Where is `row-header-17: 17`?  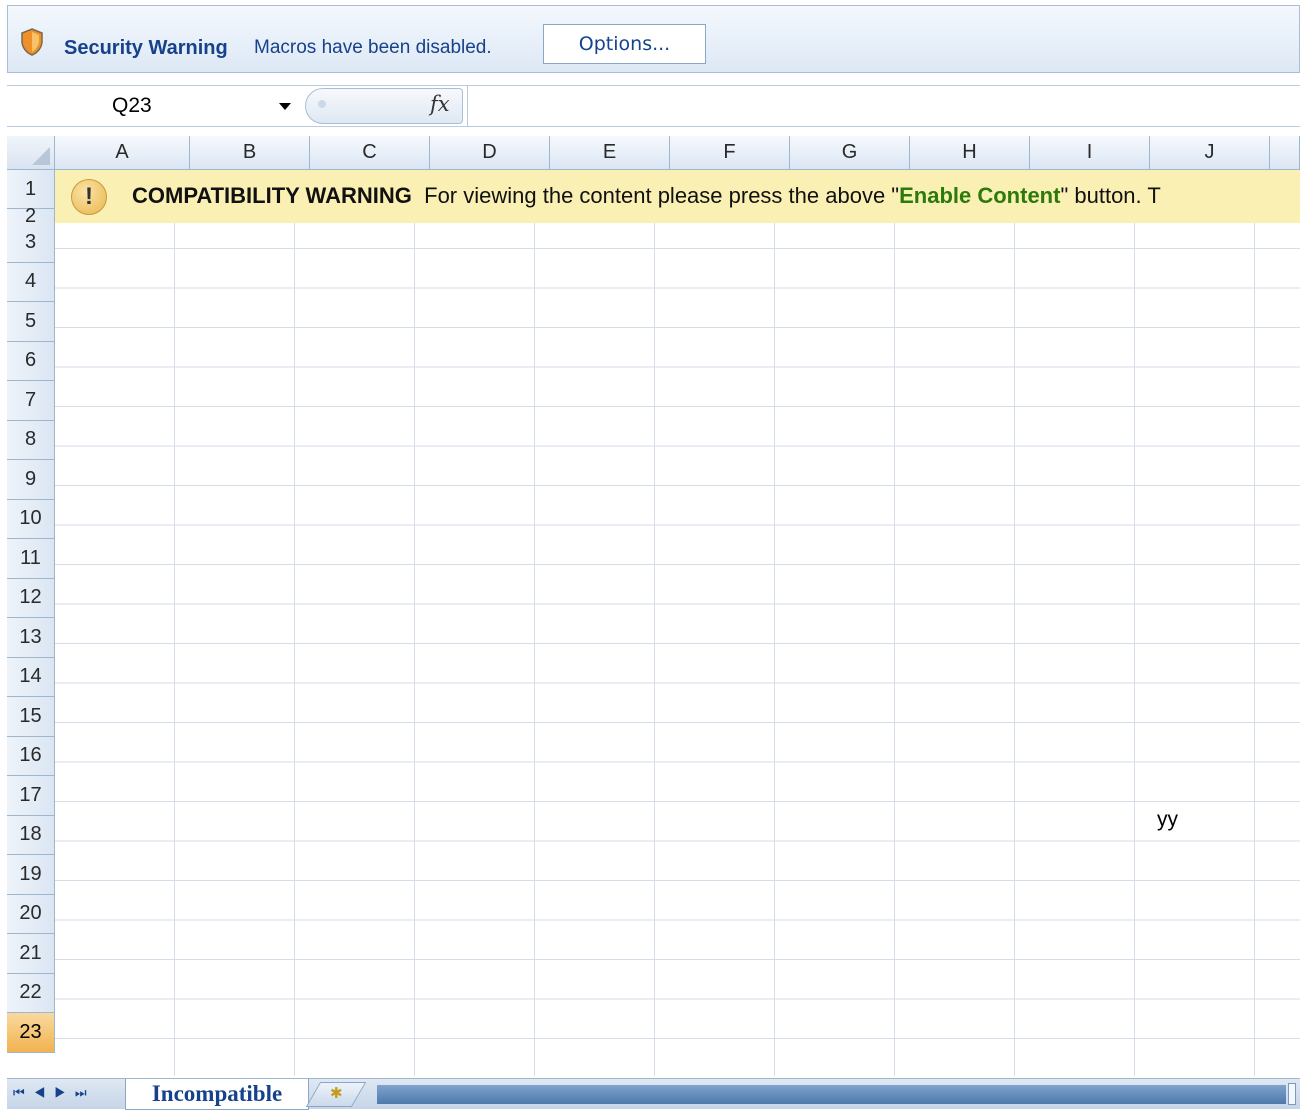 row-header-17: 17 is located at coordinates (31, 796).